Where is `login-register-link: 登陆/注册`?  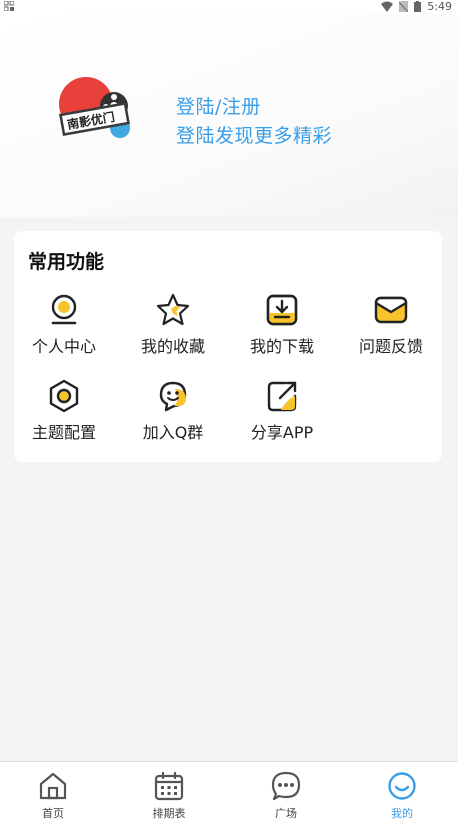 login-register-link: 登陆/注册 is located at coordinates (218, 105).